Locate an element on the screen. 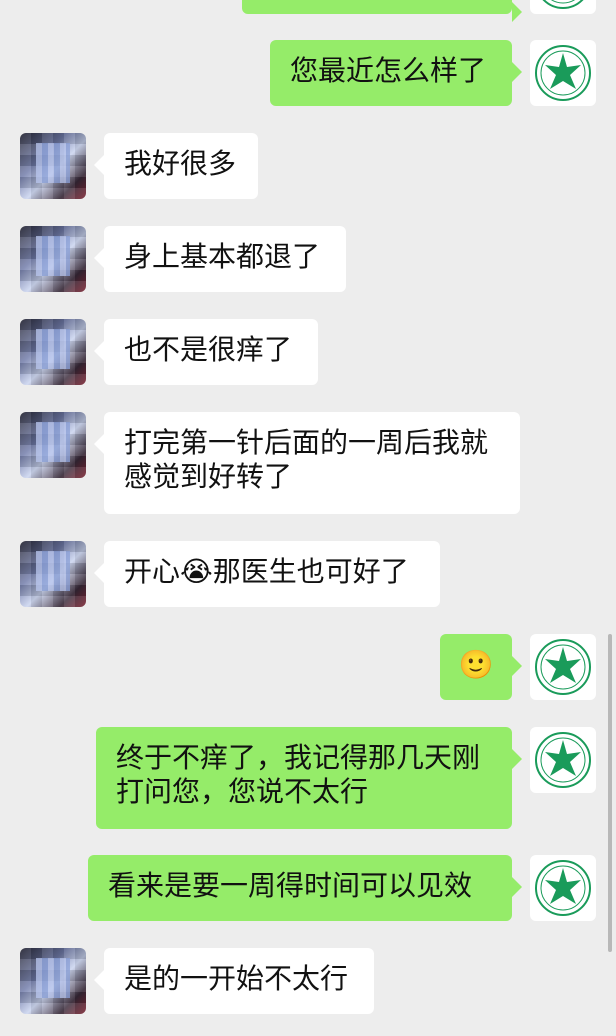 The height and width of the screenshot is (1036, 616). message-bubble-outgoing: 终于不痒了，我记得那几天刚 打问您，您说不太行 is located at coordinates (309, 778).